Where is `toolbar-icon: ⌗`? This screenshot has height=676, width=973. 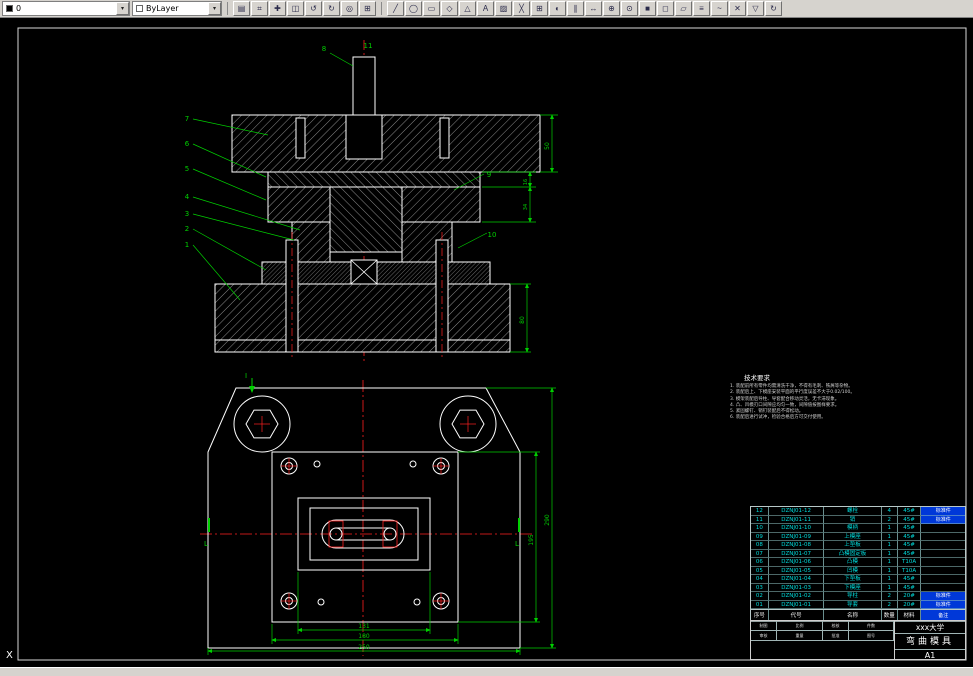
toolbar-icon: ⌗ is located at coordinates (259, 8).